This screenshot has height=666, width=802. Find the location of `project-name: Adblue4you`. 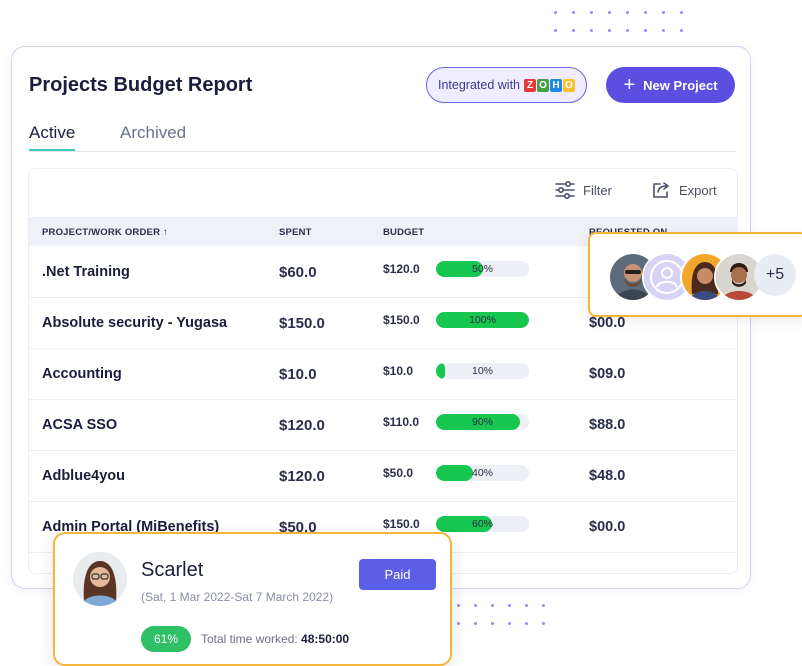

project-name: Adblue4you is located at coordinates (83, 476).